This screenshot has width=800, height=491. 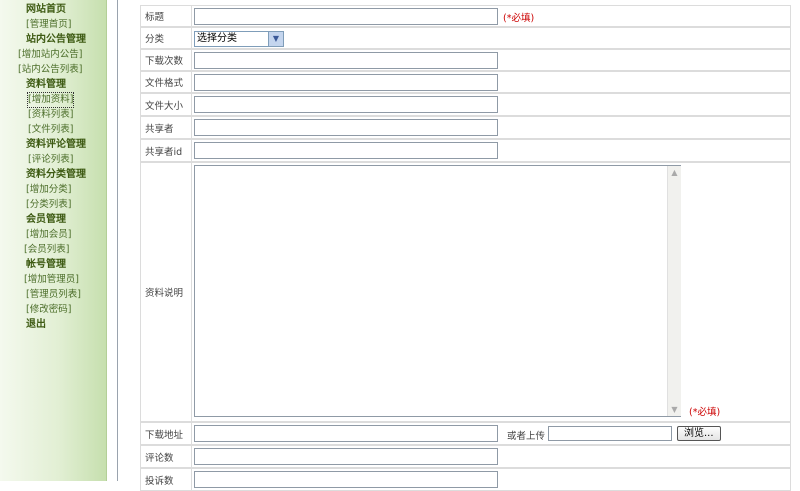 What do you see at coordinates (346, 456) in the screenshot?
I see `comments-input` at bounding box center [346, 456].